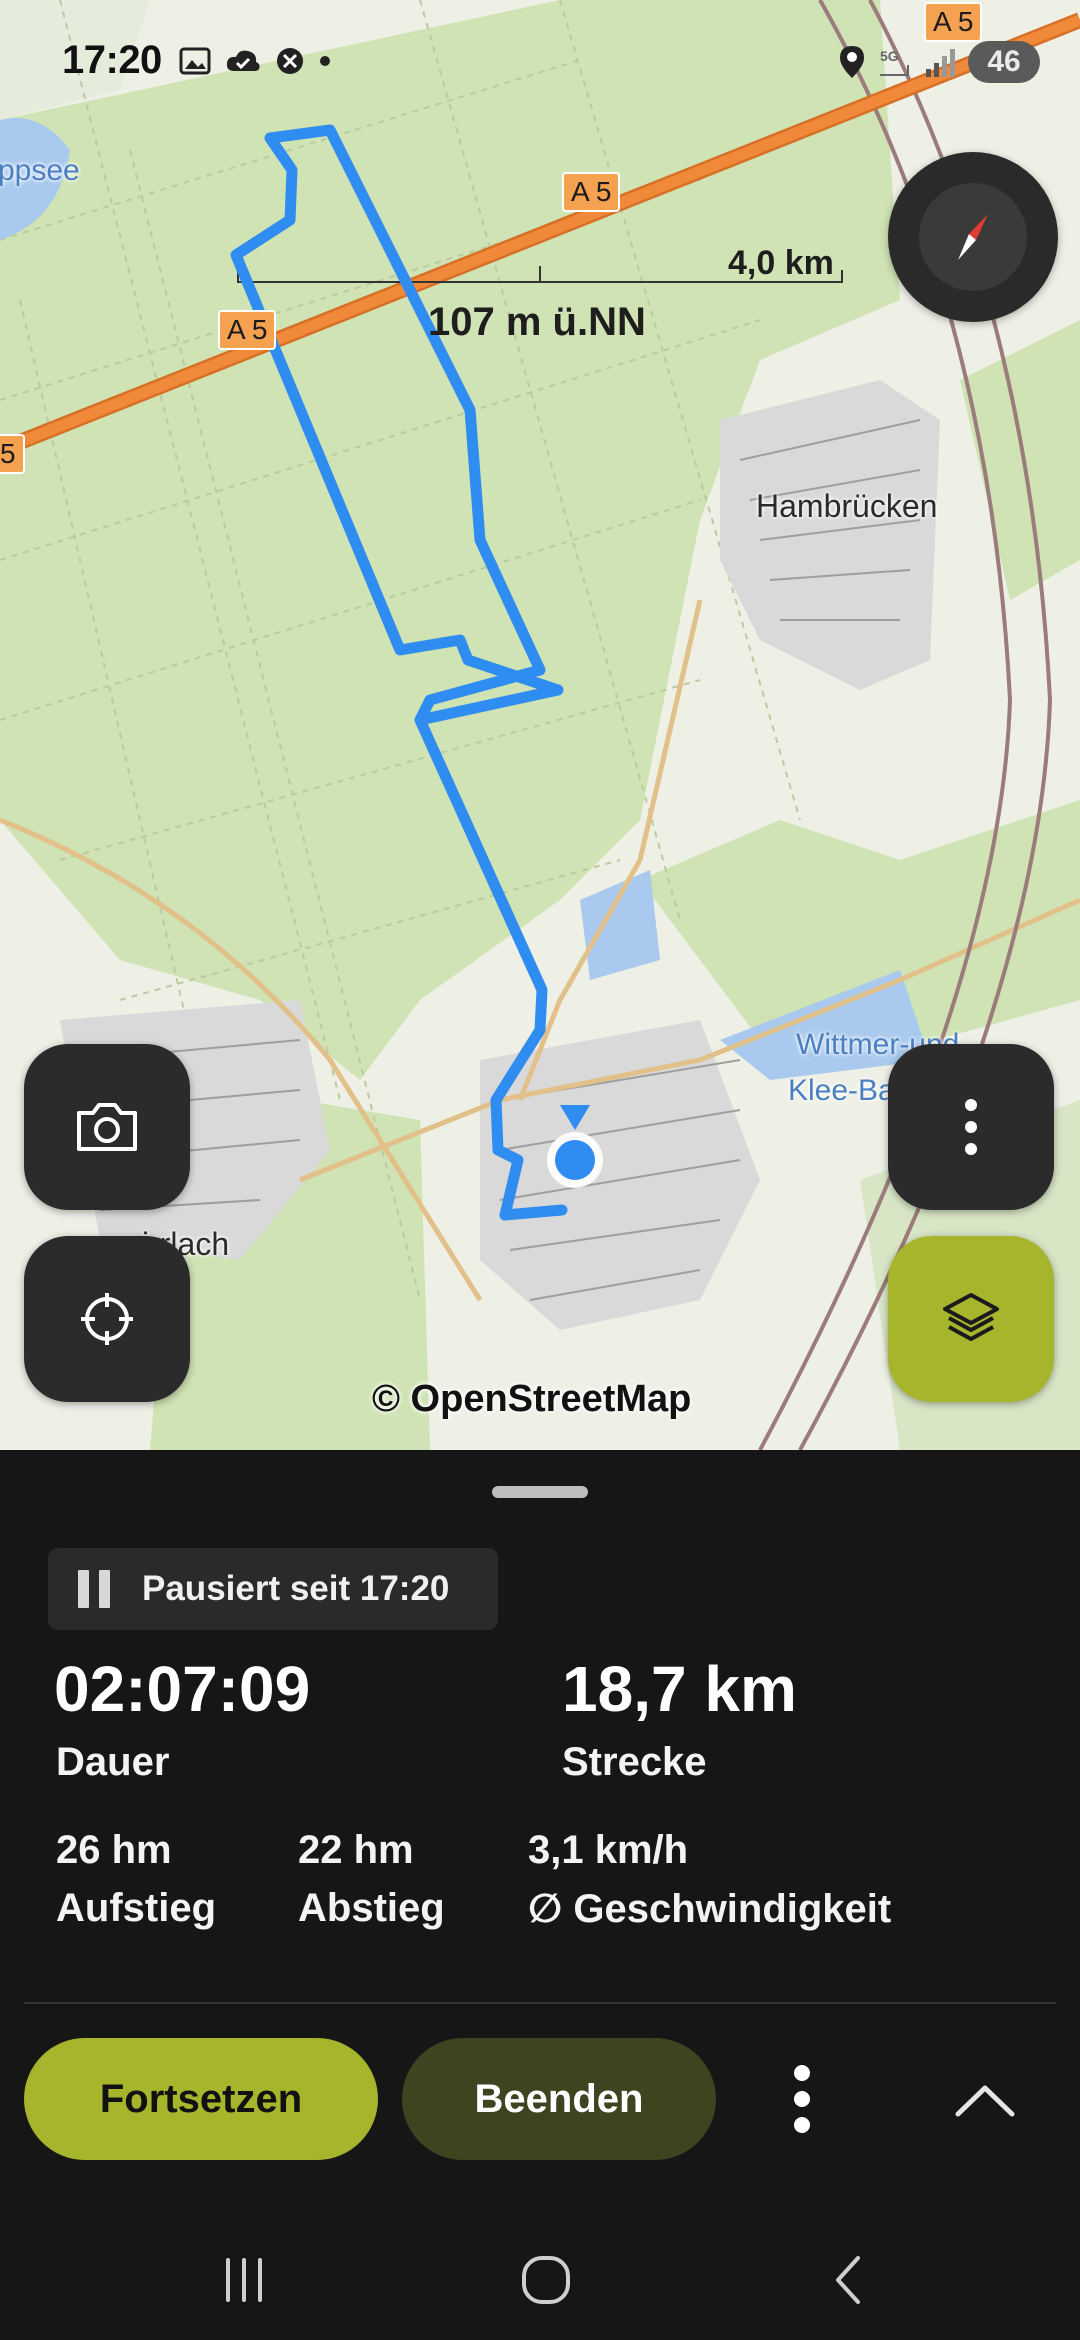 Image resolution: width=1080 pixels, height=2340 pixels. I want to click on paused-status: Pausiert seit 17:20, so click(273, 1589).